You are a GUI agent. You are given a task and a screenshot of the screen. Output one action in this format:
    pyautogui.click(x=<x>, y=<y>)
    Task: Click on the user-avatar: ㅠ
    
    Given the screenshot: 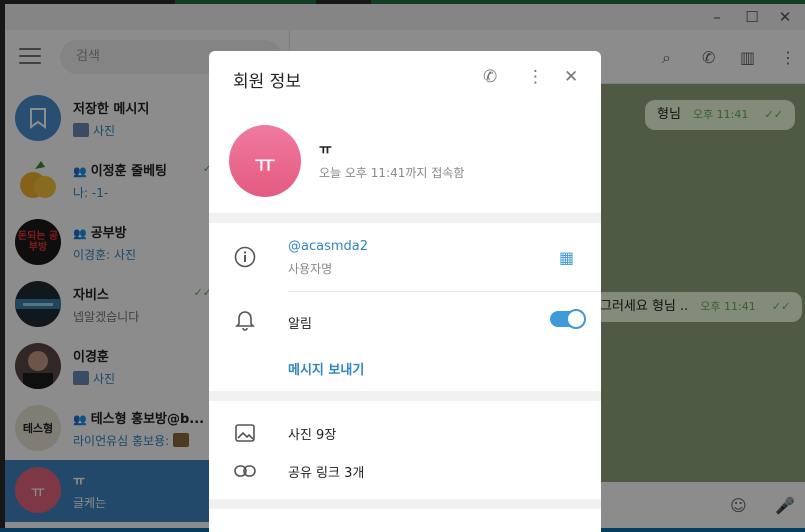 What is the action you would take?
    pyautogui.click(x=265, y=161)
    